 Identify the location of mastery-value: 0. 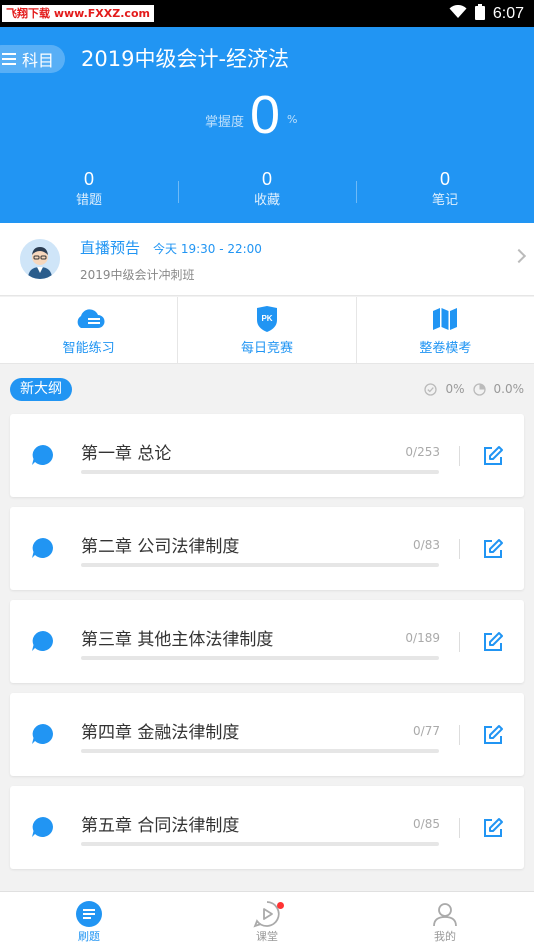
(265, 115).